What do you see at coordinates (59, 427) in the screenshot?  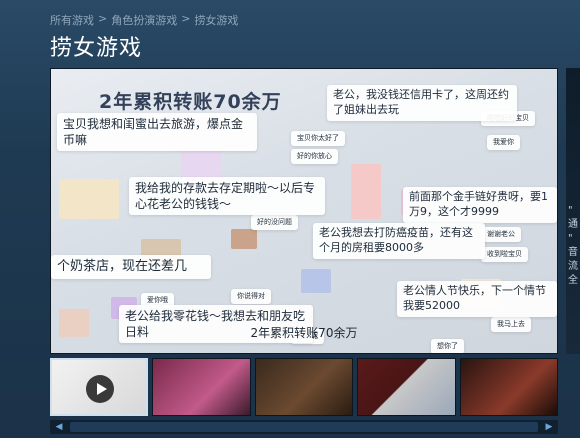 I see `arrow-left-icon: ◀` at bounding box center [59, 427].